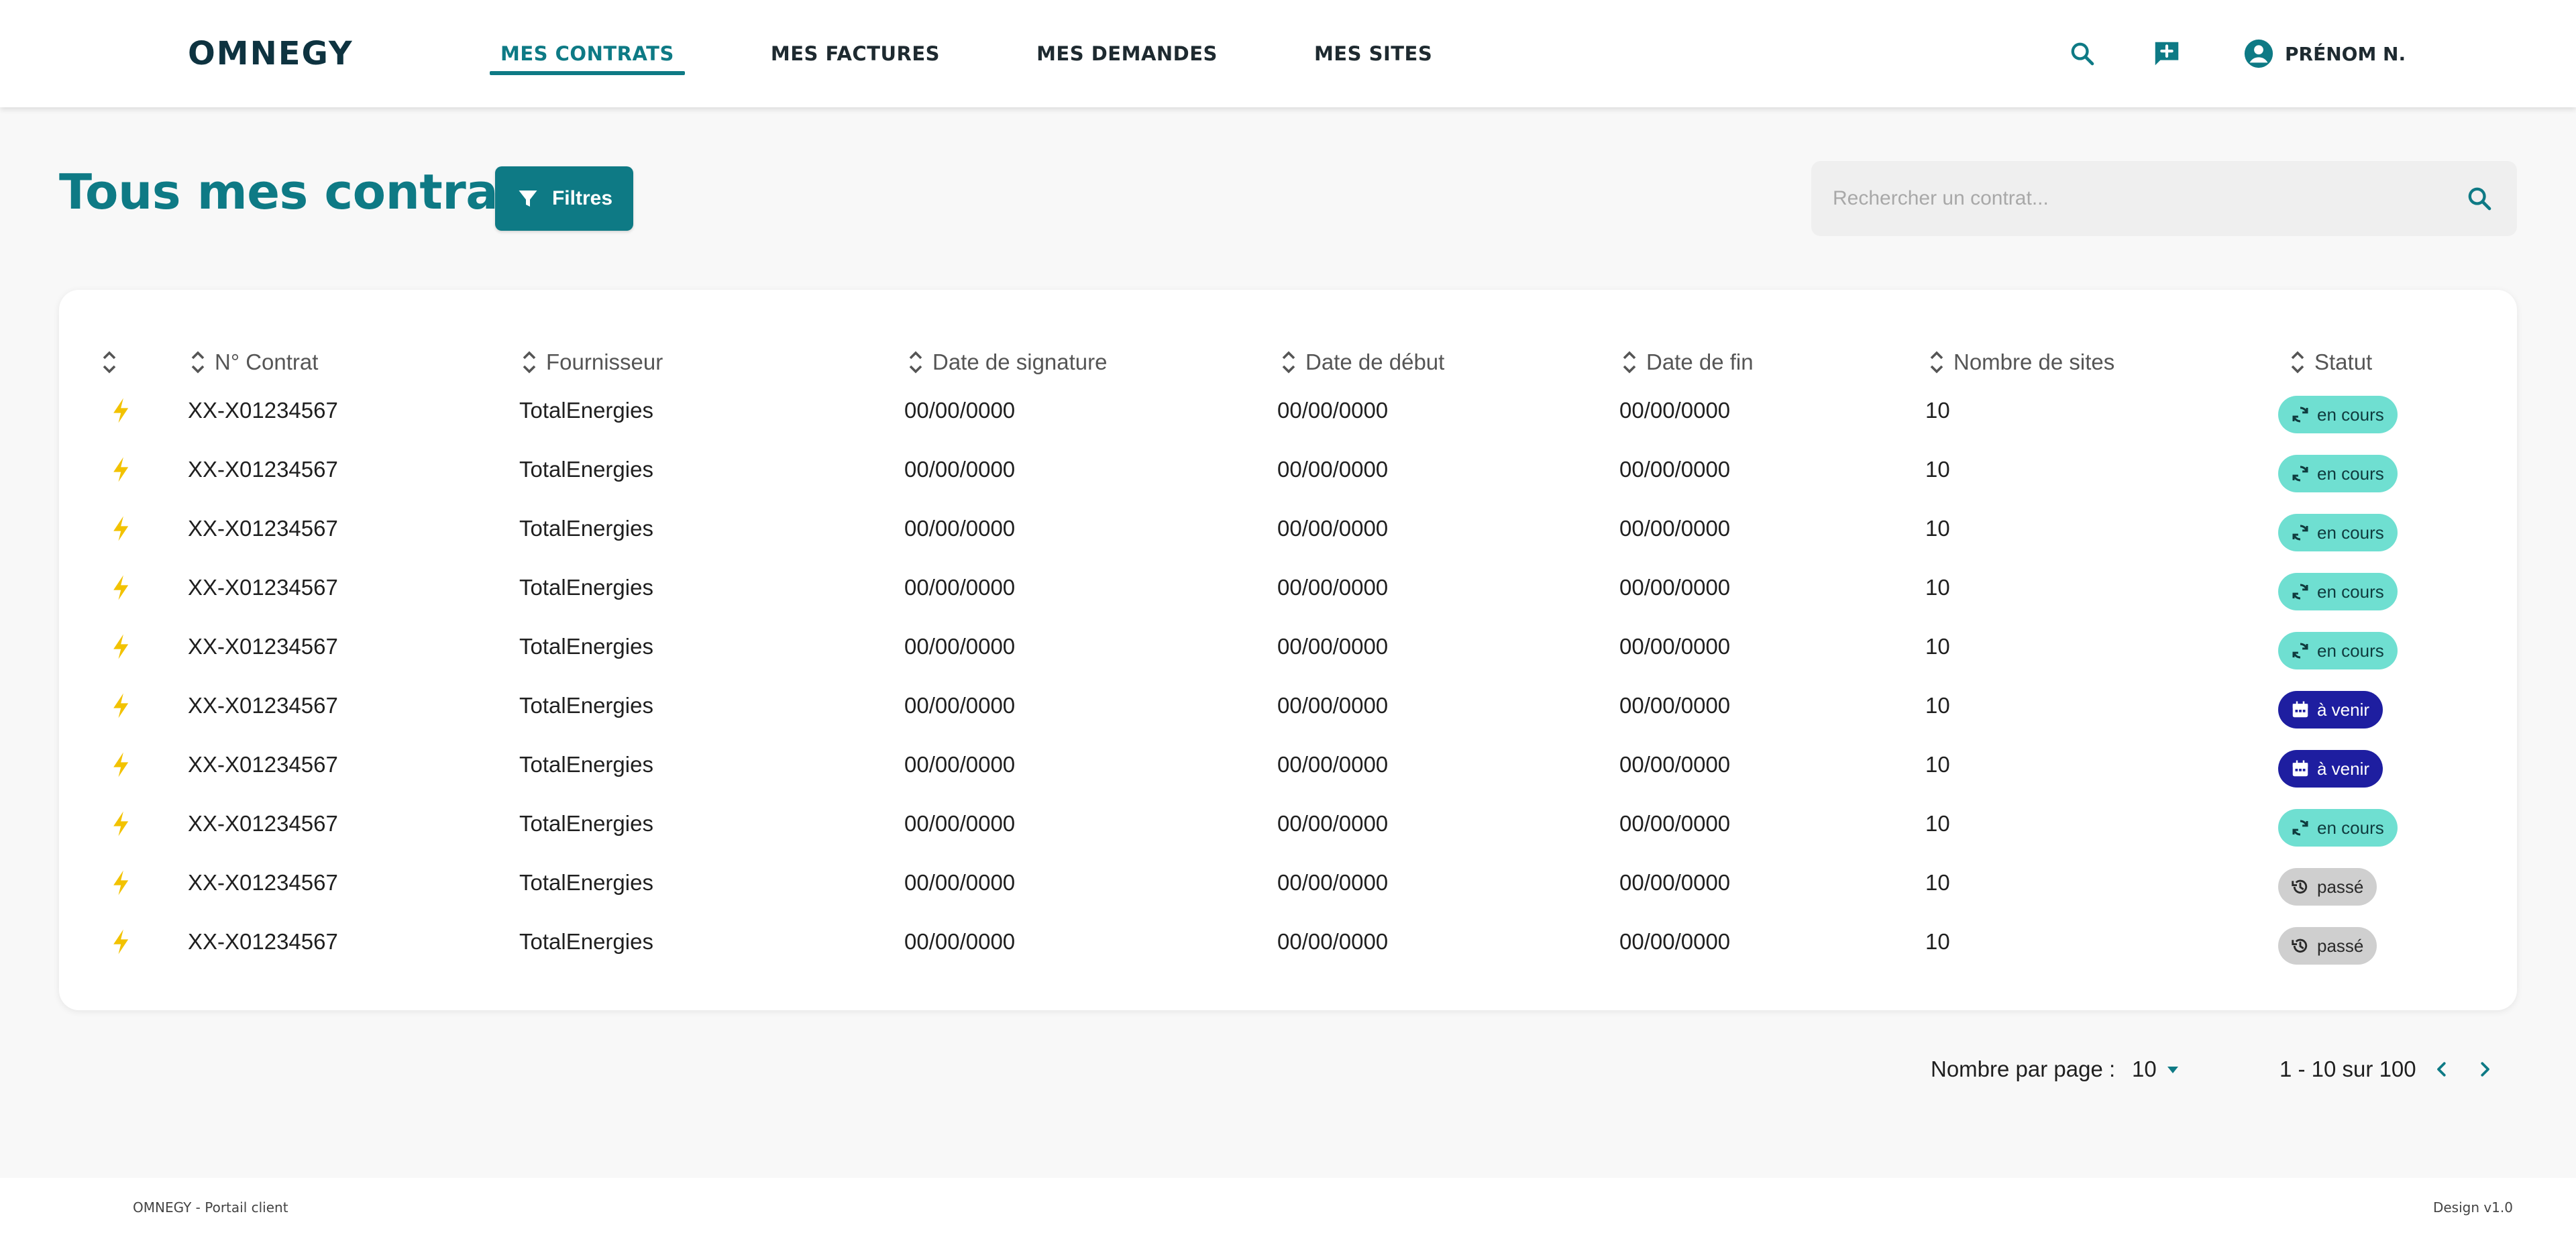 The height and width of the screenshot is (1241, 2576). Describe the element at coordinates (1361, 362) in the screenshot. I see `column-header-start-date: Date de début` at that location.